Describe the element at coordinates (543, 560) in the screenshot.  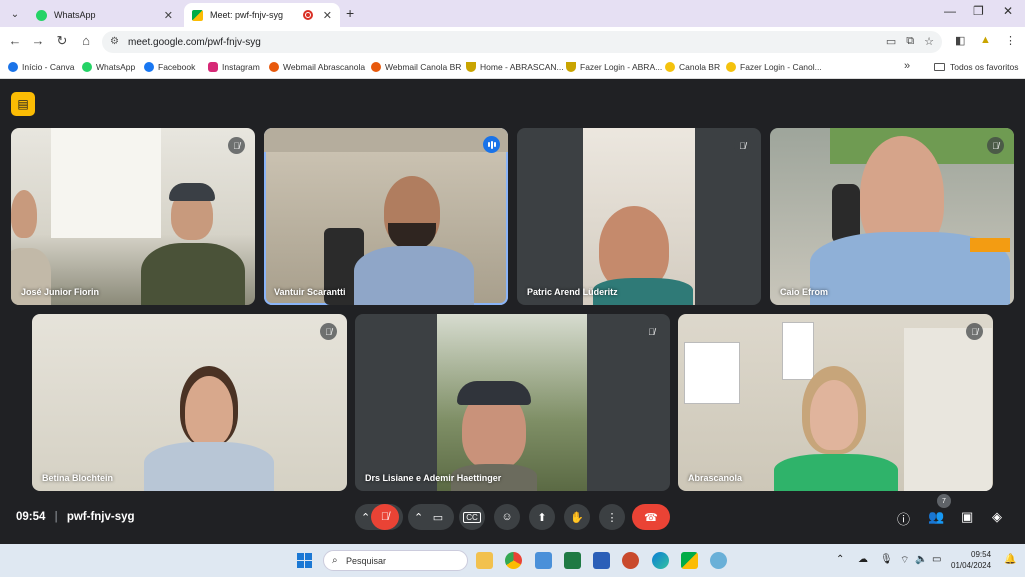
I see `photos-icon` at that location.